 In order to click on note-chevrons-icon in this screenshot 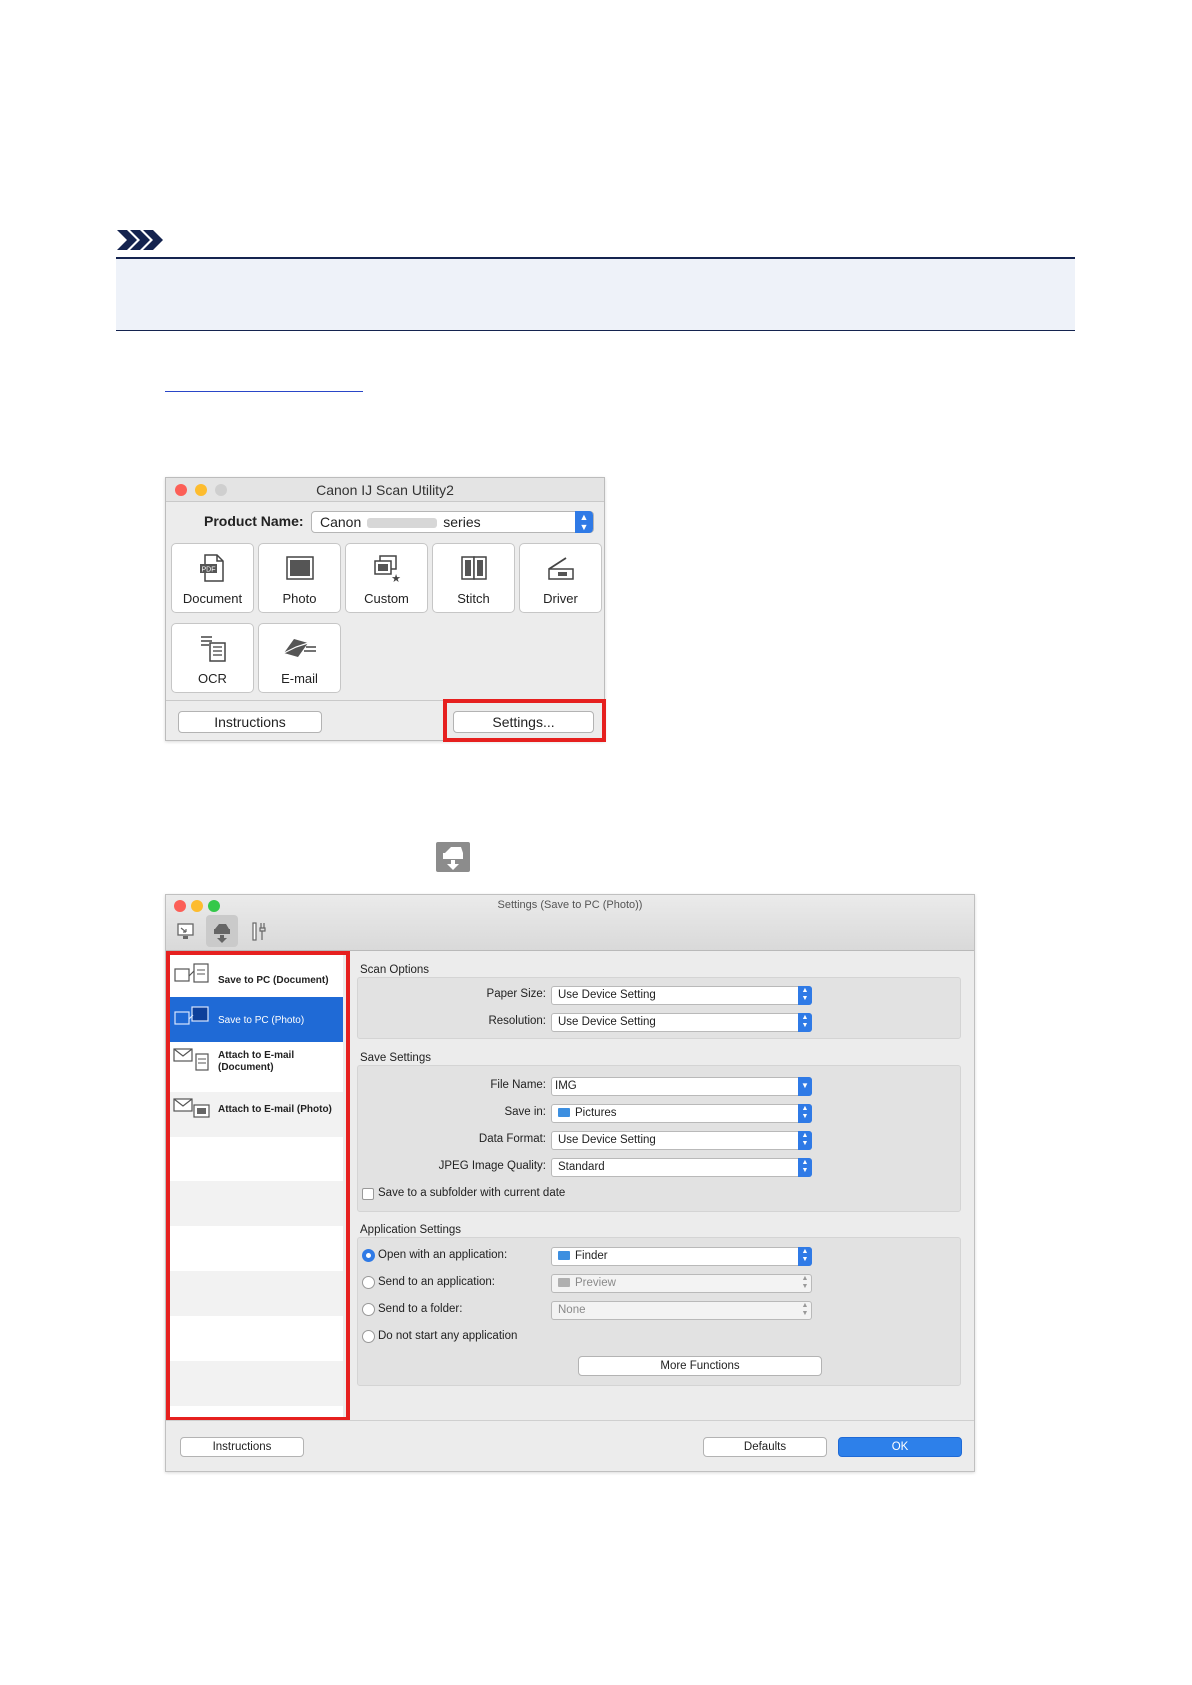, I will do `click(140, 240)`.